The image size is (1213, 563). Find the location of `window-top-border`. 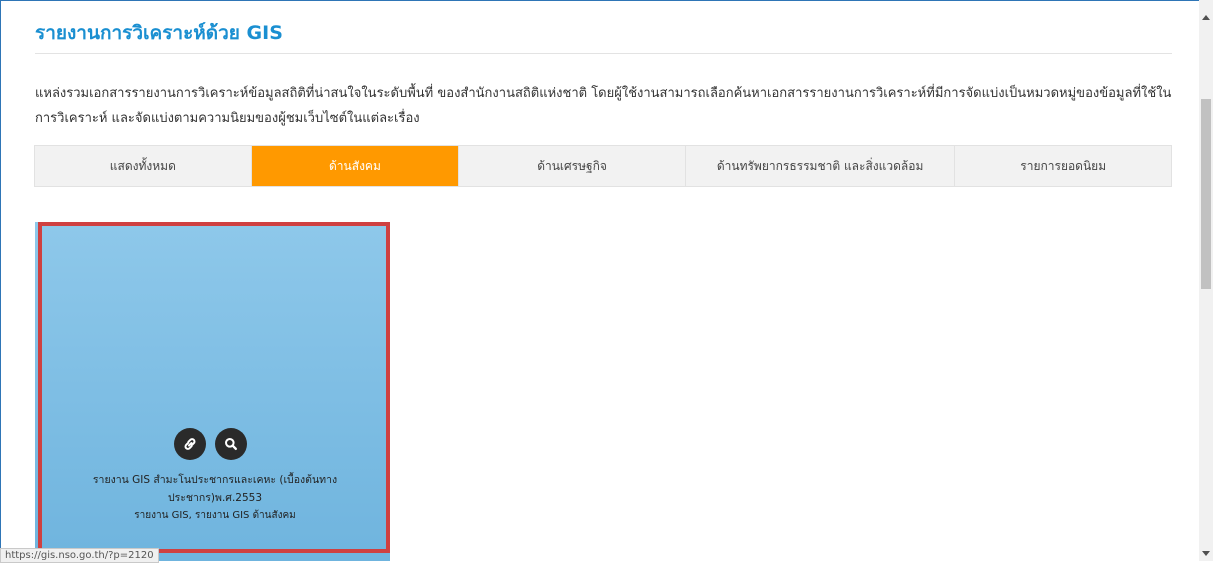

window-top-border is located at coordinates (599, 0).